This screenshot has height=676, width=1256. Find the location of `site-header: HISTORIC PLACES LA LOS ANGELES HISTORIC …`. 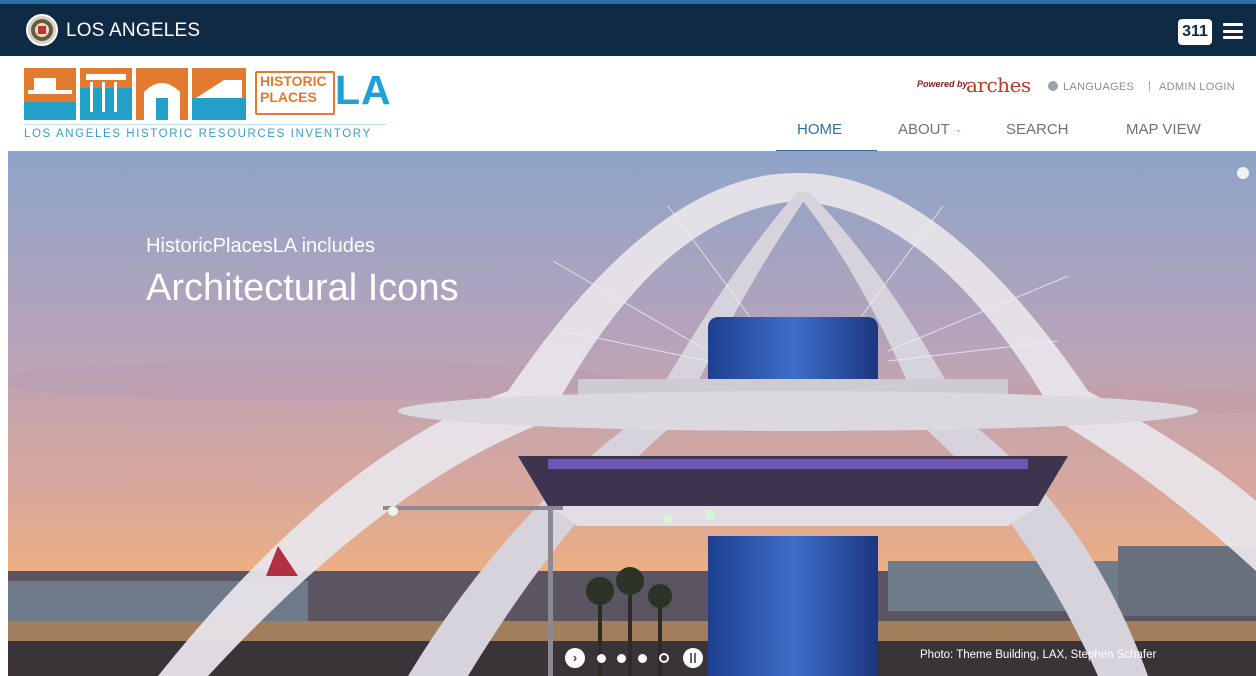

site-header: HISTORIC PLACES LA LOS ANGELES HISTORIC … is located at coordinates (628, 104).